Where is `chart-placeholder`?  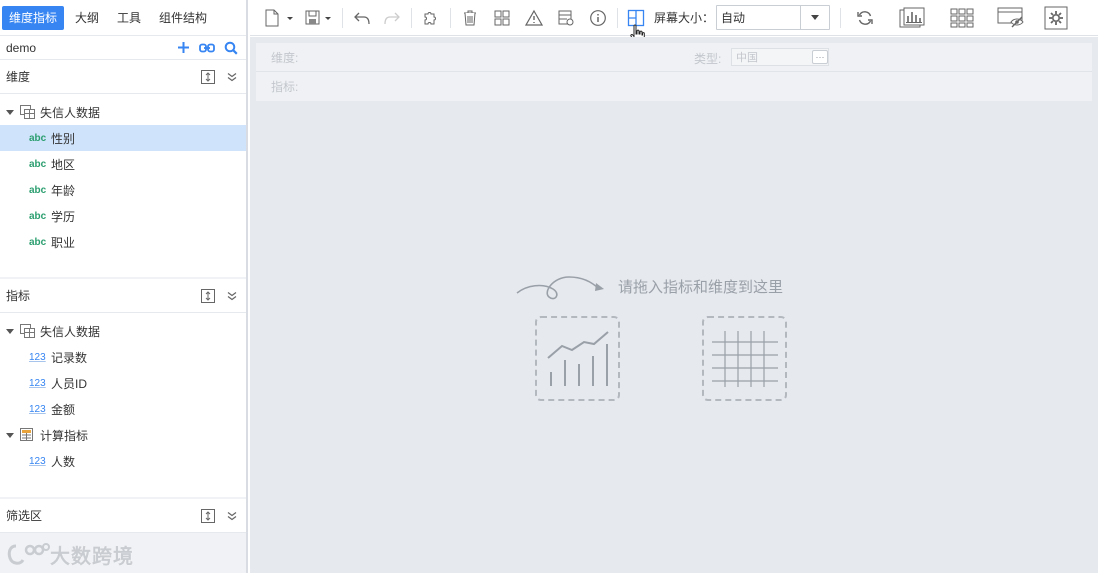 chart-placeholder is located at coordinates (577, 358).